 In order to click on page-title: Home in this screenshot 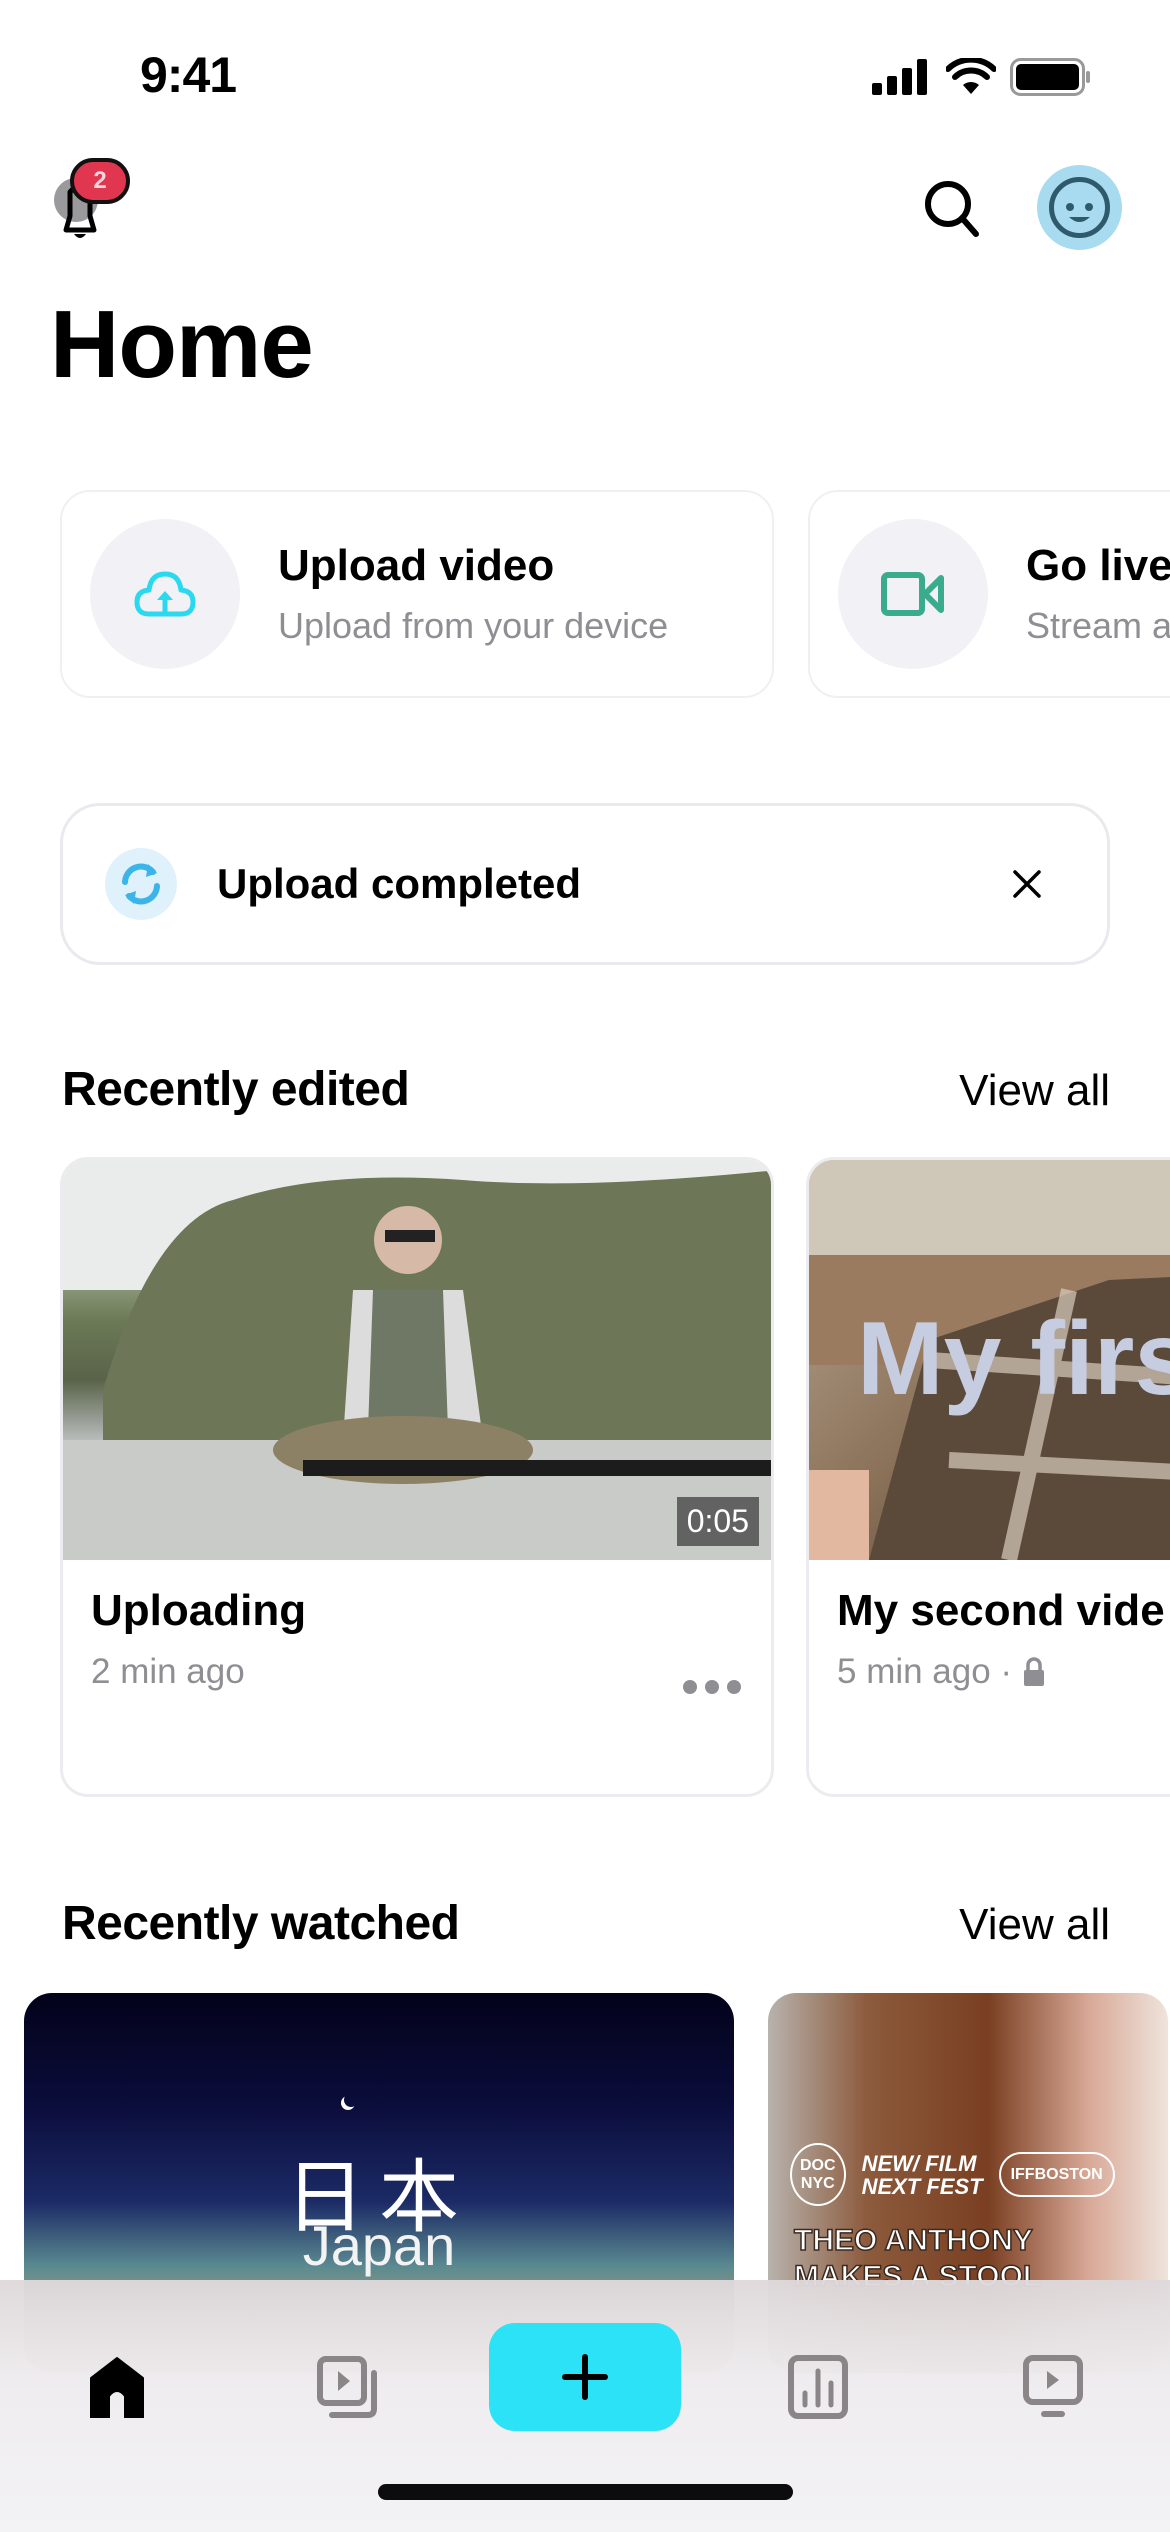, I will do `click(182, 344)`.